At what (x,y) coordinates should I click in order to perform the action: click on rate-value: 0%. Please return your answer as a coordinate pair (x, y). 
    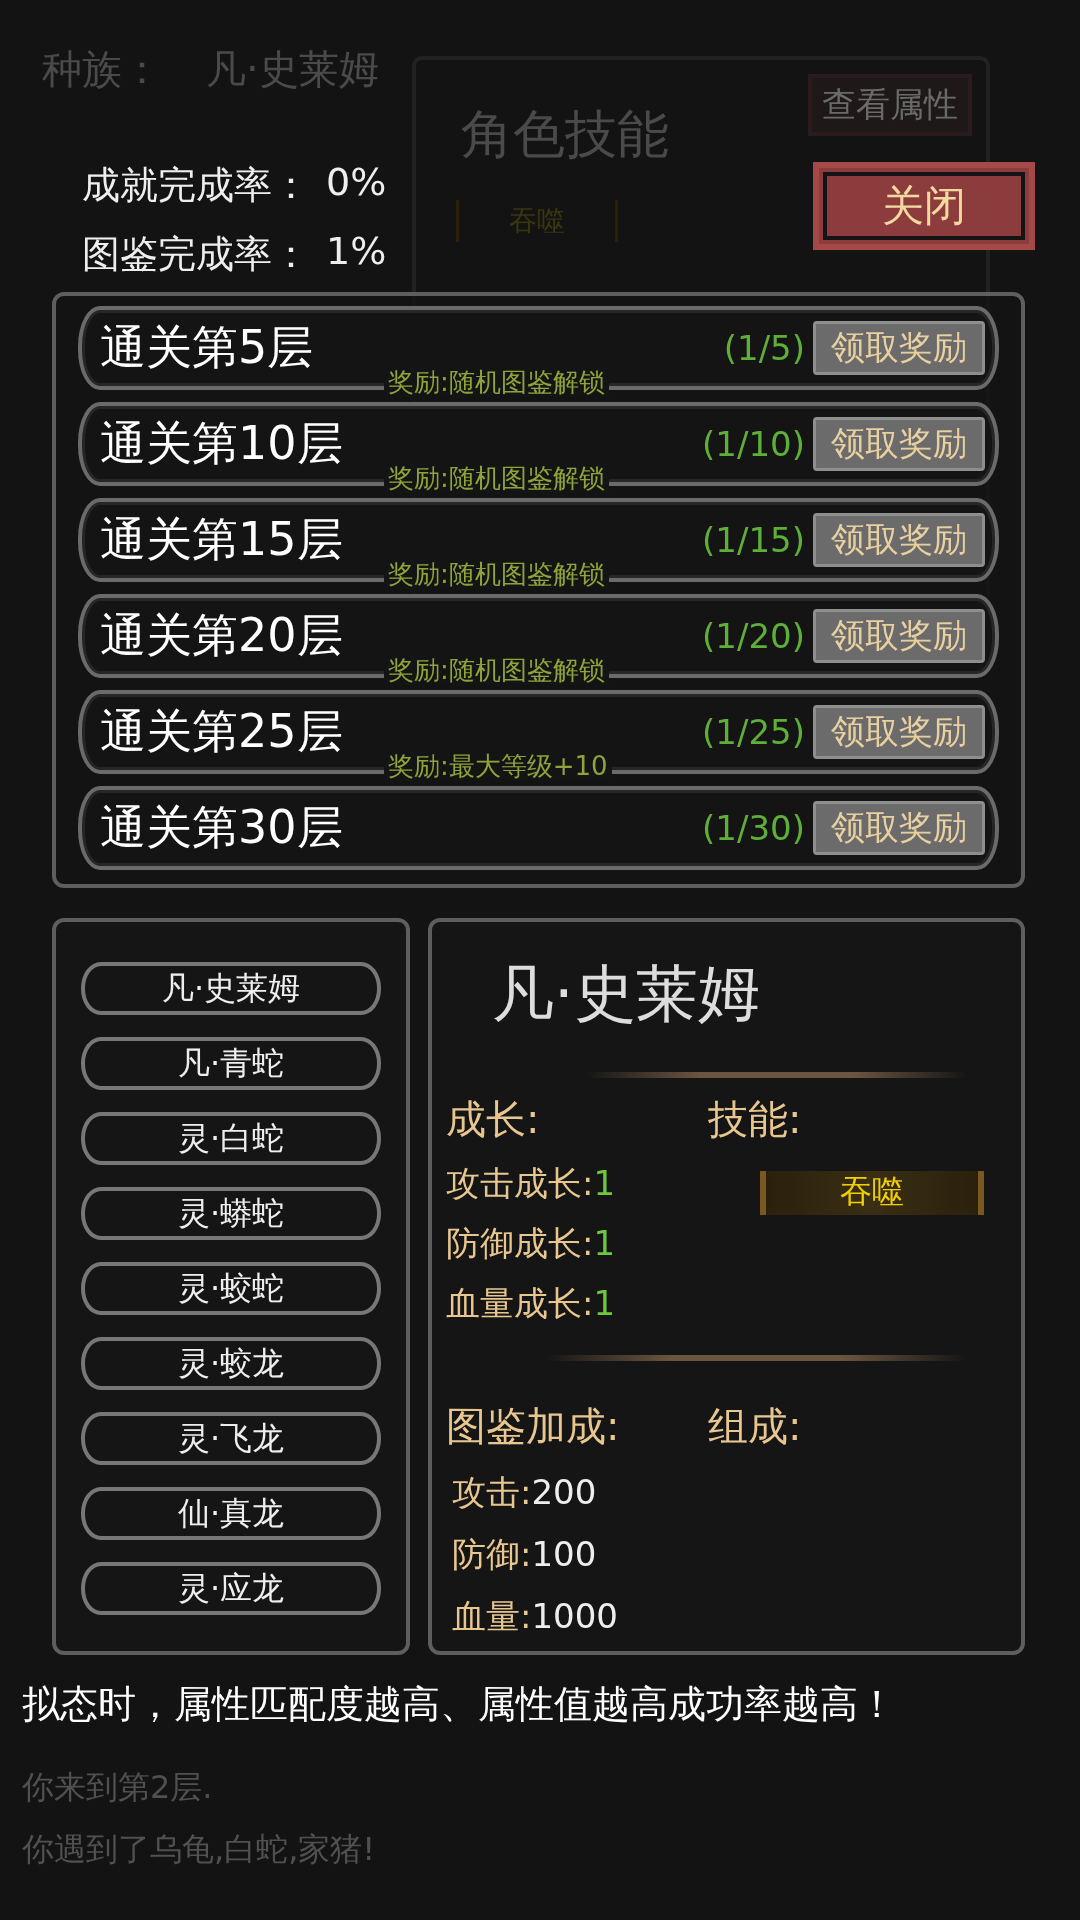
    Looking at the image, I should click on (356, 183).